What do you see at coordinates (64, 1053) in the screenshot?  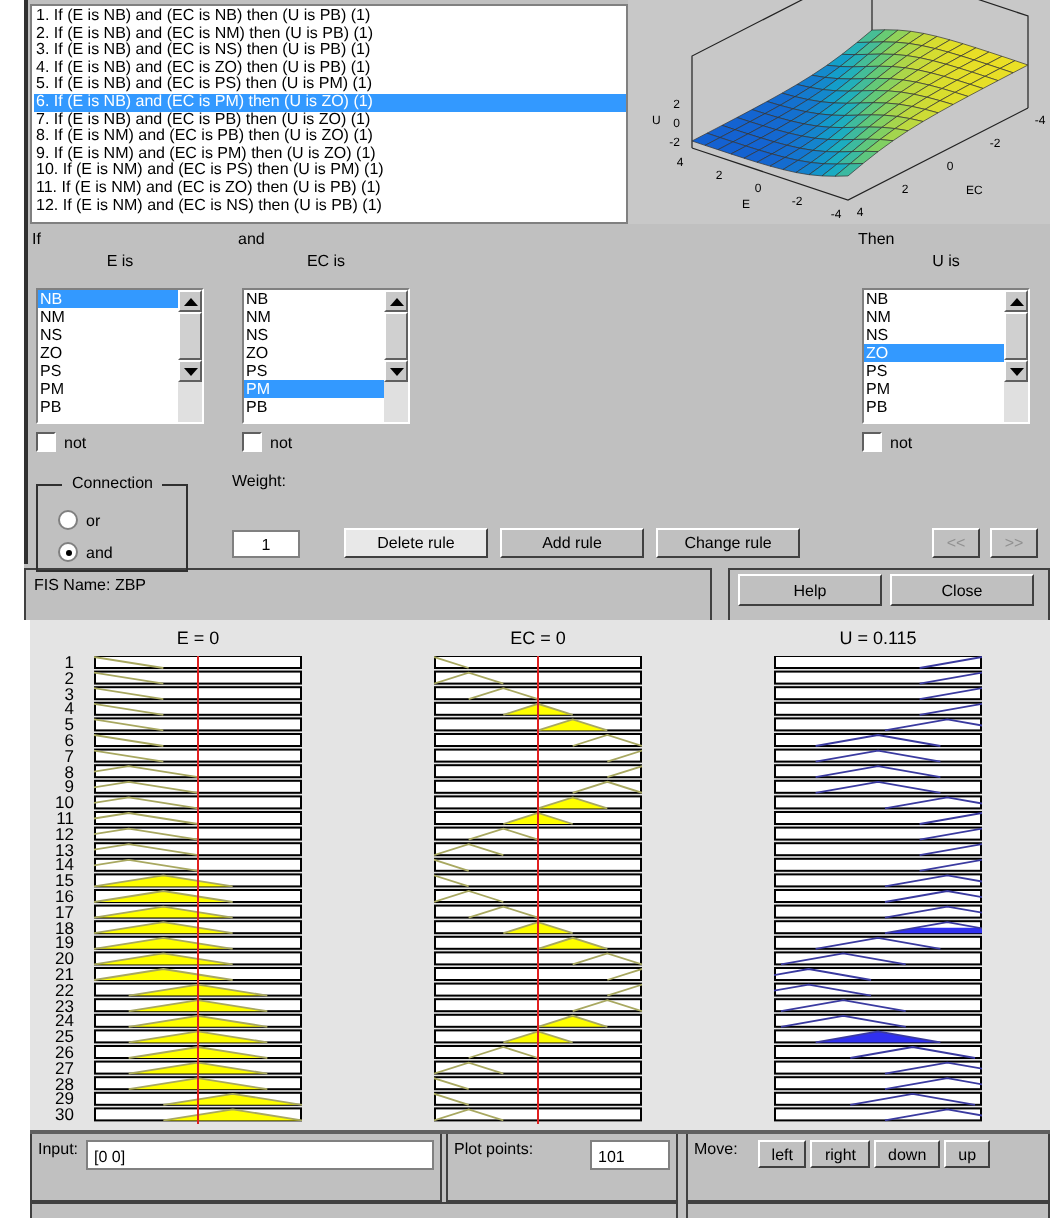 I see `rule-number: 26` at bounding box center [64, 1053].